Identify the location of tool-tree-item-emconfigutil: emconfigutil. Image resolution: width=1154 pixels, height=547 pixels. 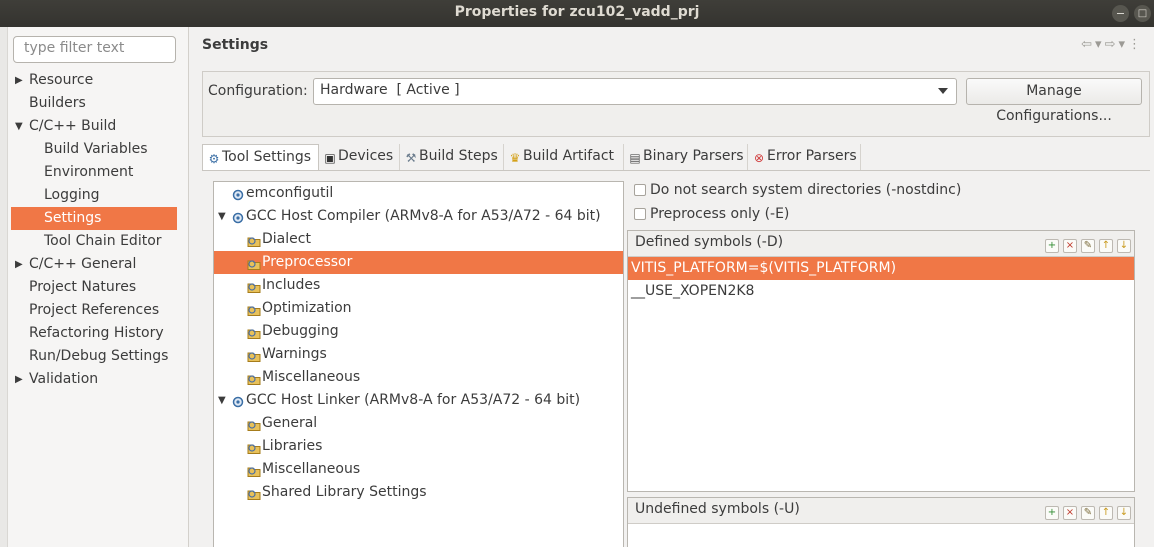
(418, 193).